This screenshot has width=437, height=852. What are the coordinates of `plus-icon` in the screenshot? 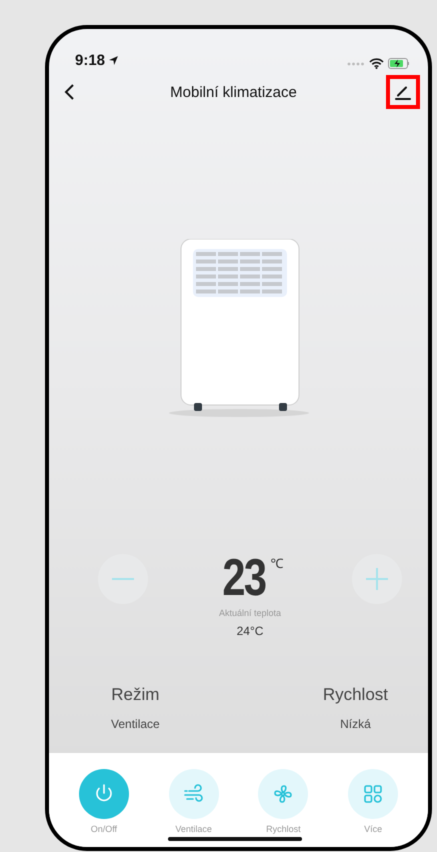 It's located at (377, 579).